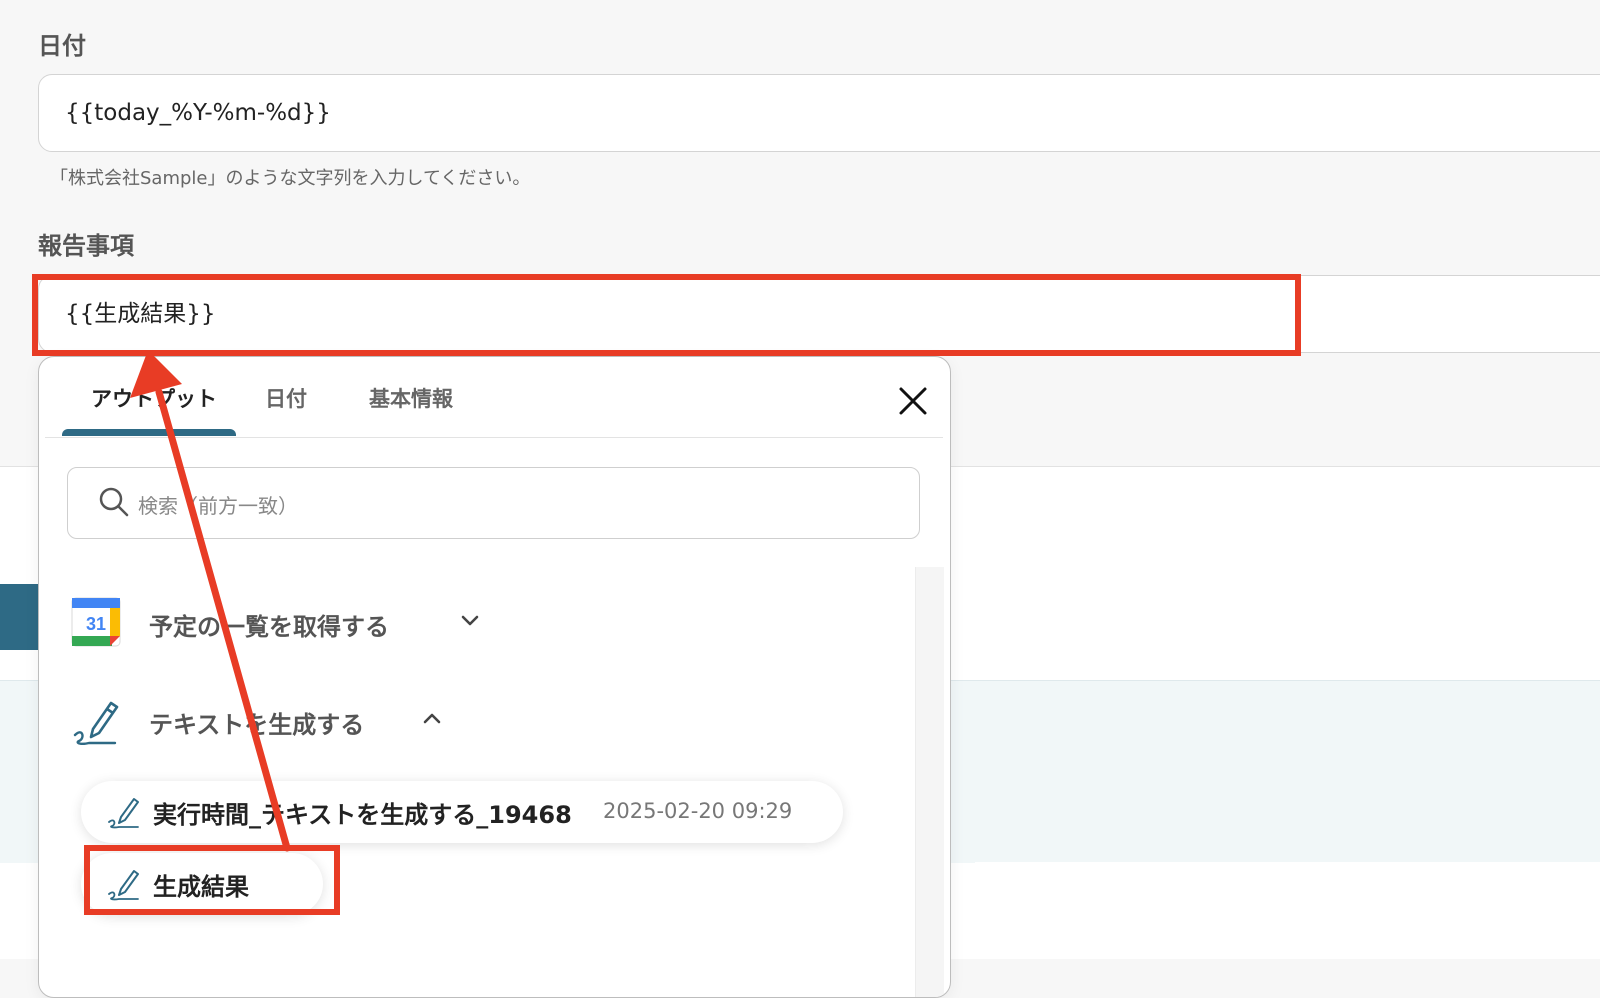  What do you see at coordinates (290, 178) in the screenshot?
I see `date-field-hint: 「株式会社Sample」のような文字列を入力してください。` at bounding box center [290, 178].